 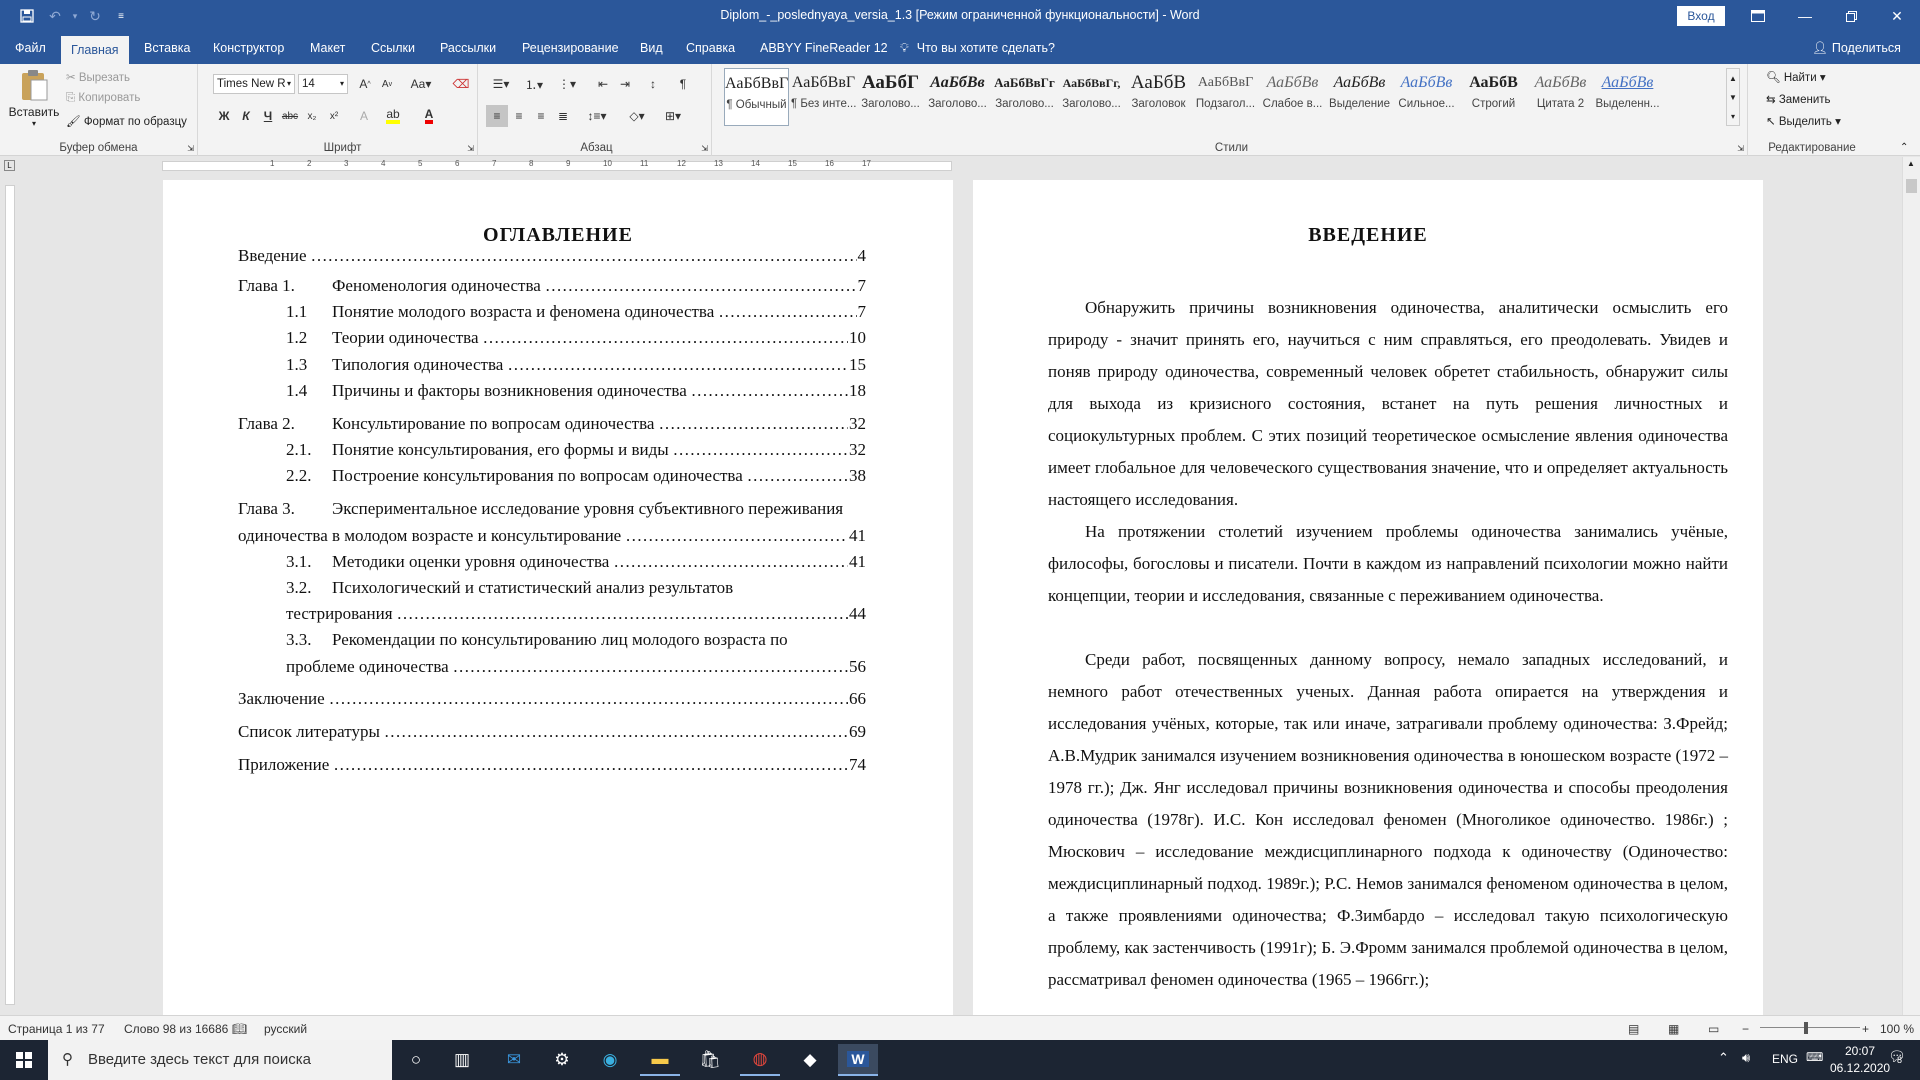 What do you see at coordinates (98, 77) in the screenshot?
I see `cut-button: ✂ Вырезать` at bounding box center [98, 77].